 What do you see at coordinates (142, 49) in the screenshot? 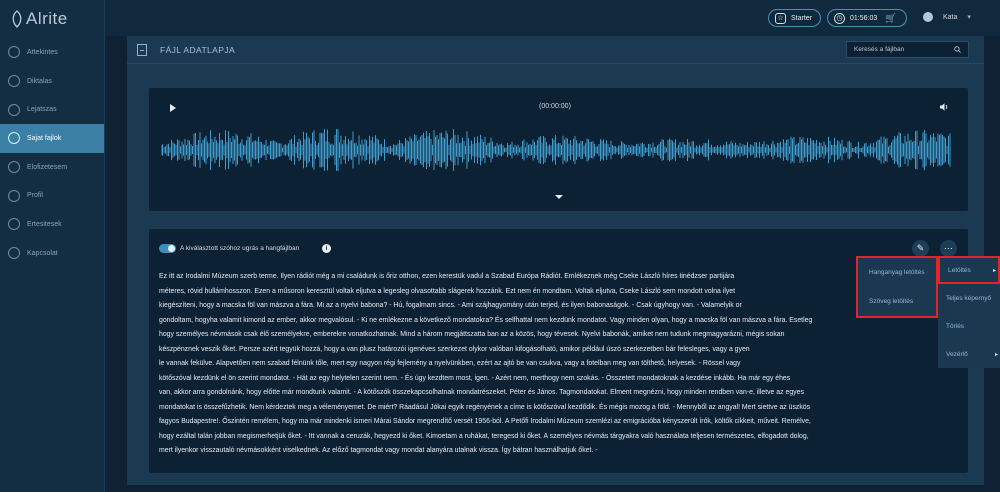
I see `document-icon` at bounding box center [142, 49].